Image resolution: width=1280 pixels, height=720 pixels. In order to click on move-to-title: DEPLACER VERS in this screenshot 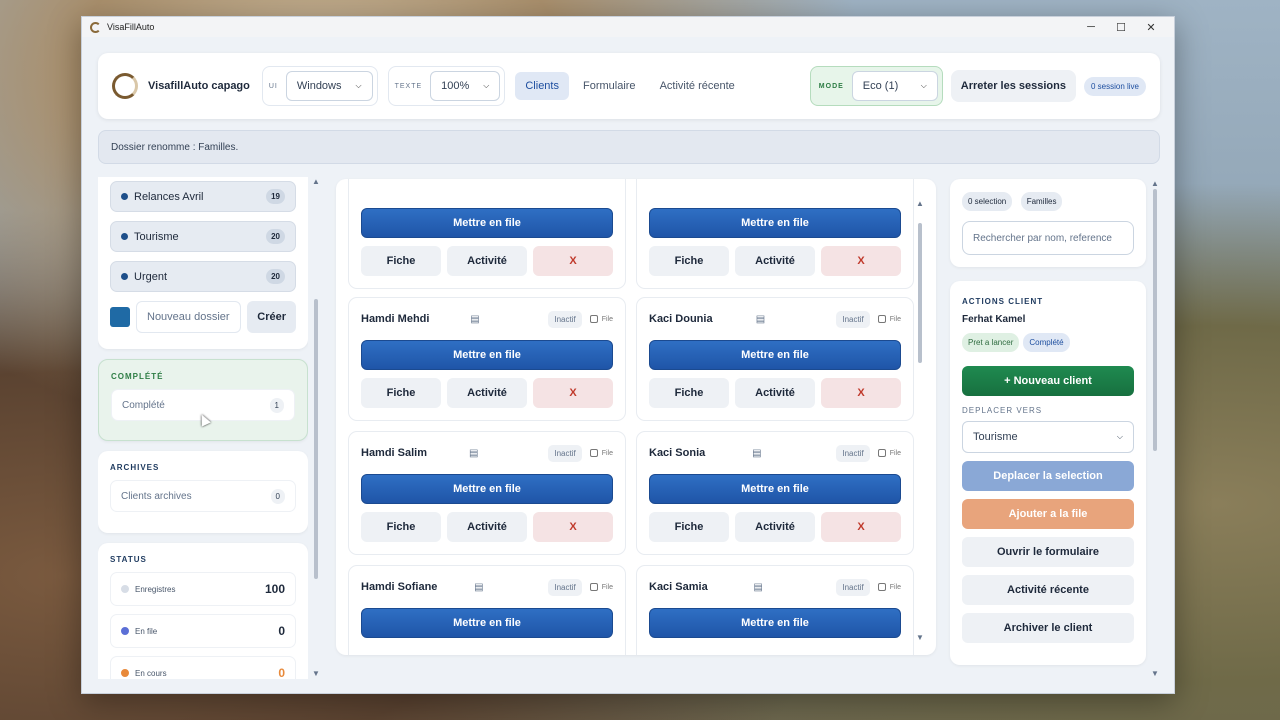, I will do `click(1002, 410)`.